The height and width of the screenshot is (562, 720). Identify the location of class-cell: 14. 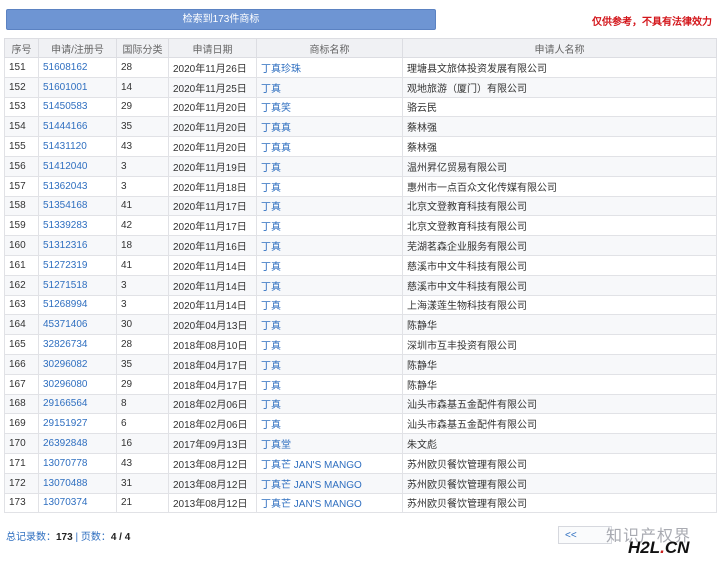
(142, 87).